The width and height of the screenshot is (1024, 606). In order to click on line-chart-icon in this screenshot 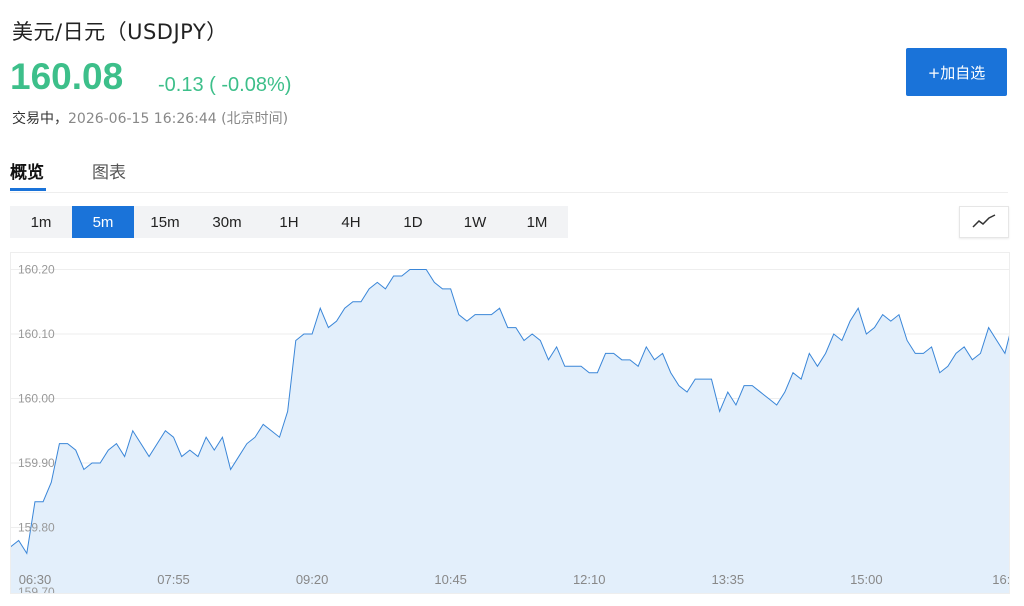, I will do `click(984, 221)`.